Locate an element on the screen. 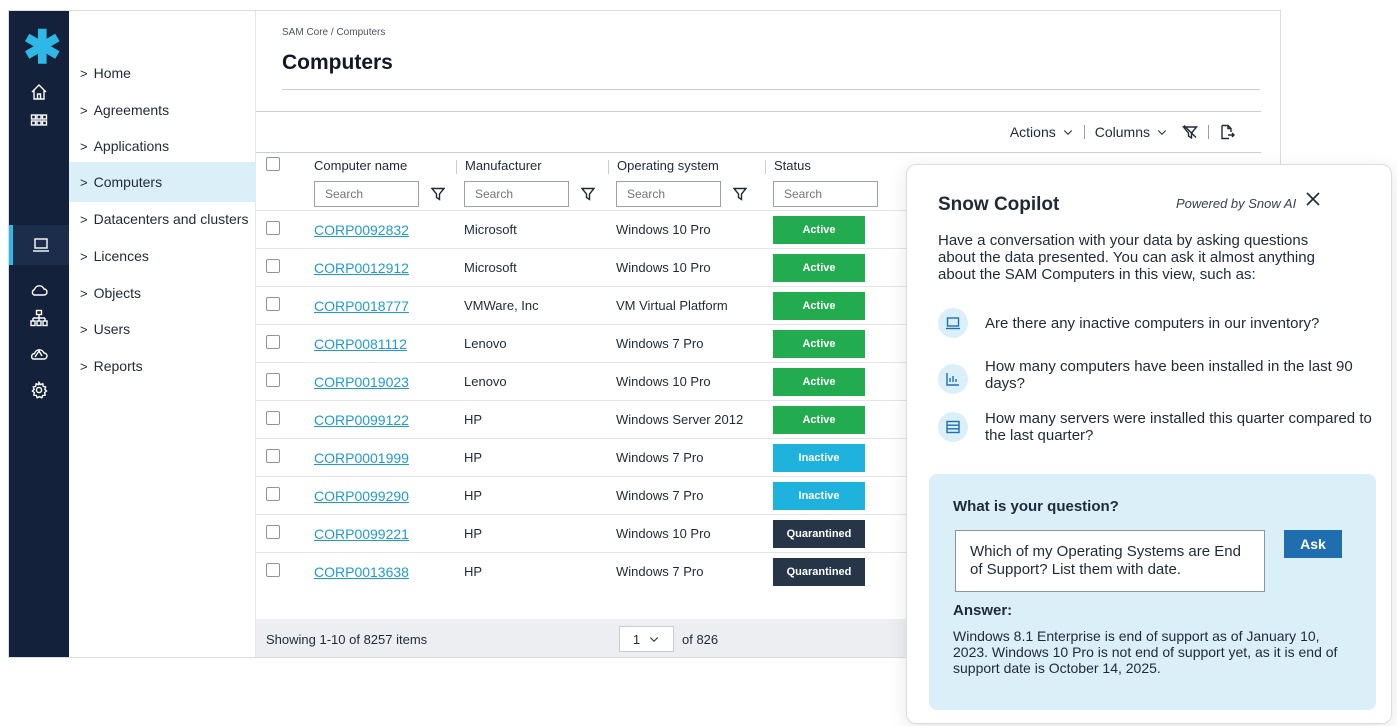 The height and width of the screenshot is (726, 1397). nav-item-agreements: > Agreements is located at coordinates (162, 110).